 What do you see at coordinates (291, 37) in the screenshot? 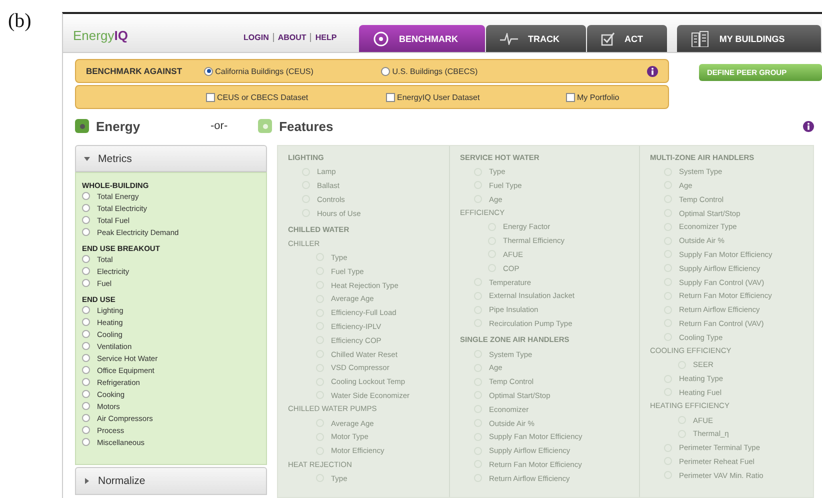
I see `nav-link: ABOUT` at bounding box center [291, 37].